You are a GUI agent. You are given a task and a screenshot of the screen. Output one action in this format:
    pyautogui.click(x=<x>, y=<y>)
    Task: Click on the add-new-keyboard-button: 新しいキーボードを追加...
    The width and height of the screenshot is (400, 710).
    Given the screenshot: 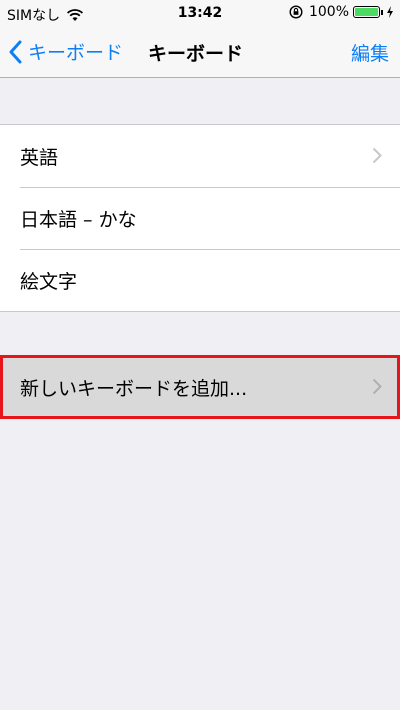 What is the action you would take?
    pyautogui.click(x=200, y=387)
    